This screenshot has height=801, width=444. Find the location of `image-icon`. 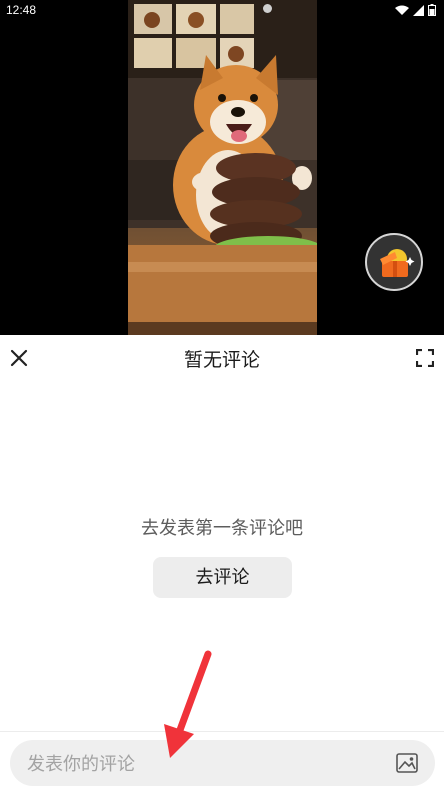

image-icon is located at coordinates (407, 763).